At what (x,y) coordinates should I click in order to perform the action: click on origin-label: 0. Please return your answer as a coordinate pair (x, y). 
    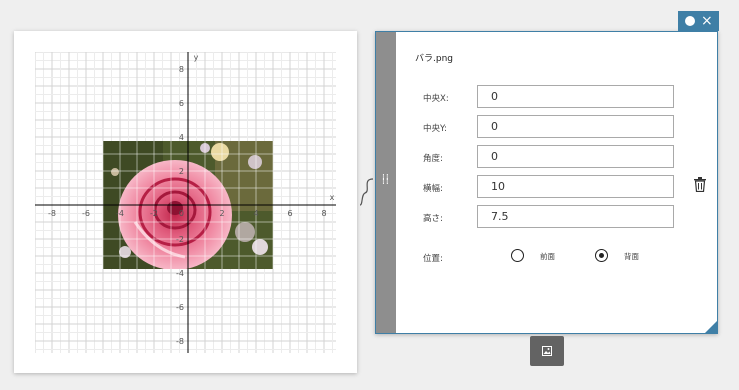
    Looking at the image, I should click on (181, 213).